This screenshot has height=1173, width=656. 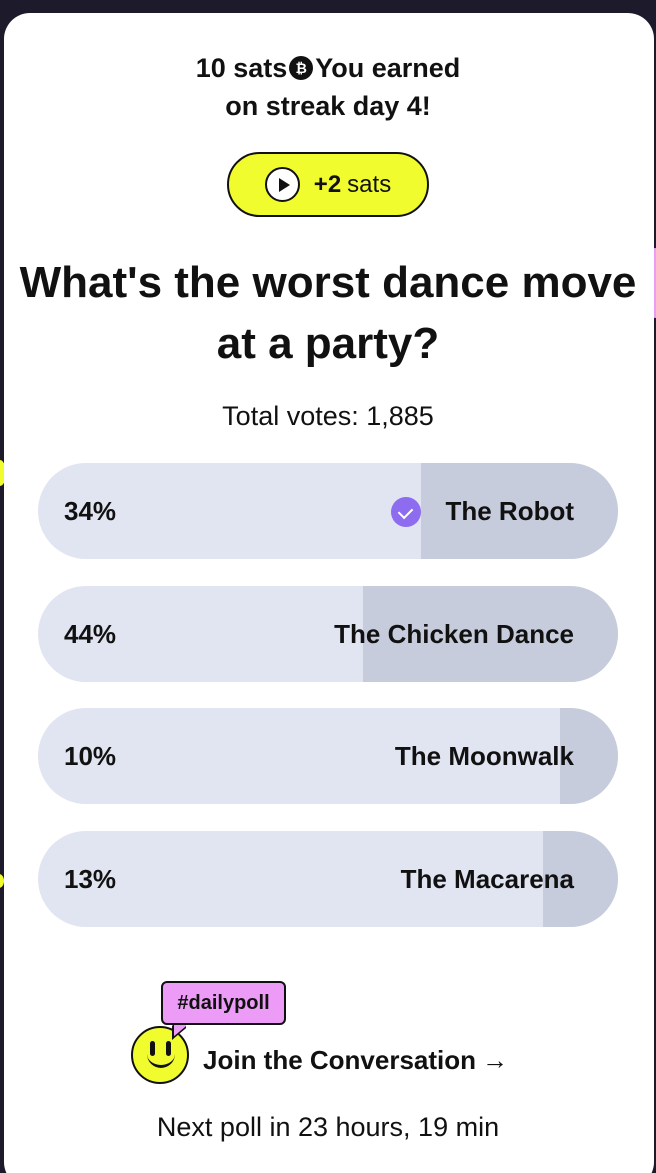 What do you see at coordinates (328, 879) in the screenshot?
I see `poll-option-the-macarena: 13% The Macarena` at bounding box center [328, 879].